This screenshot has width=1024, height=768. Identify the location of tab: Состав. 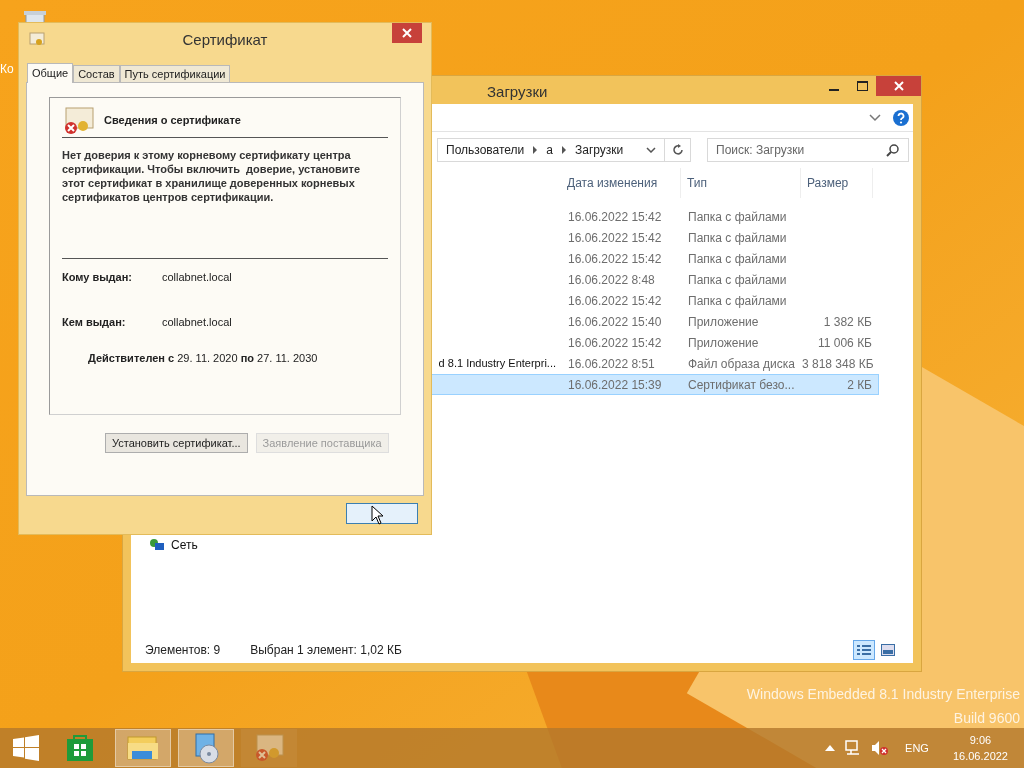
(96, 73).